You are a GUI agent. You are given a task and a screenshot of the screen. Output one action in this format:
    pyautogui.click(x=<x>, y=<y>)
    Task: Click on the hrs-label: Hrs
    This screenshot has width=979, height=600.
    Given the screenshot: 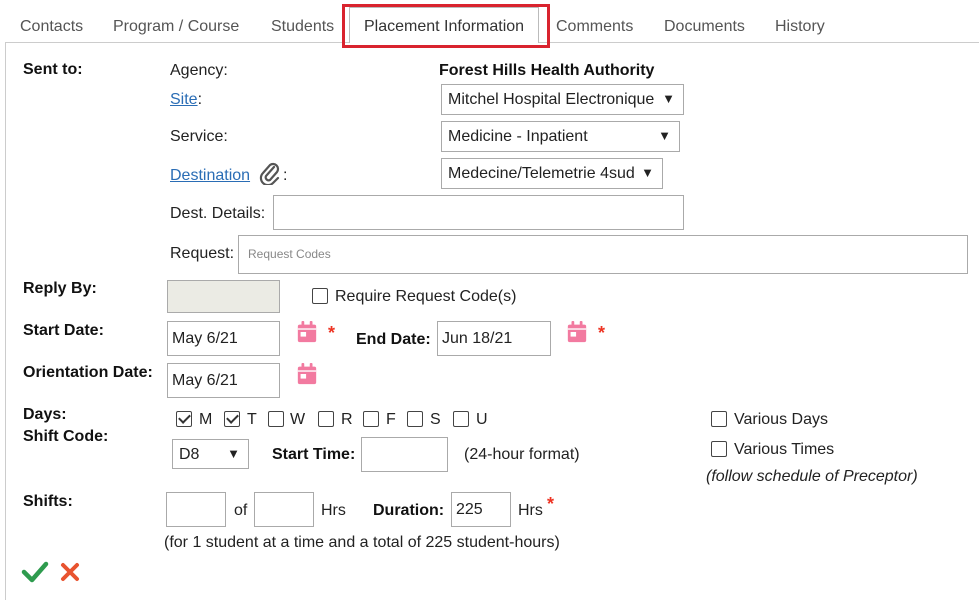 What is the action you would take?
    pyautogui.click(x=333, y=510)
    